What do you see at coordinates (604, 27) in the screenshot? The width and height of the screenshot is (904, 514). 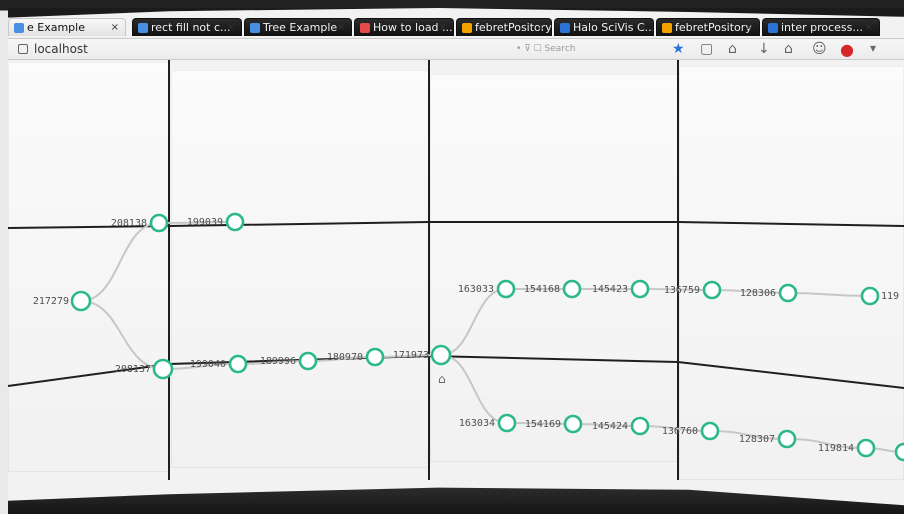 I see `tab-halo-scivis: Halo SciVis C... ×` at bounding box center [604, 27].